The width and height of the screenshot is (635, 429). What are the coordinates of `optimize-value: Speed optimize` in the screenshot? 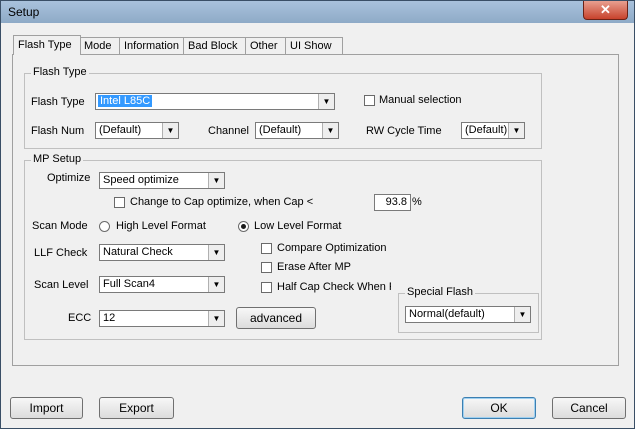 It's located at (141, 180).